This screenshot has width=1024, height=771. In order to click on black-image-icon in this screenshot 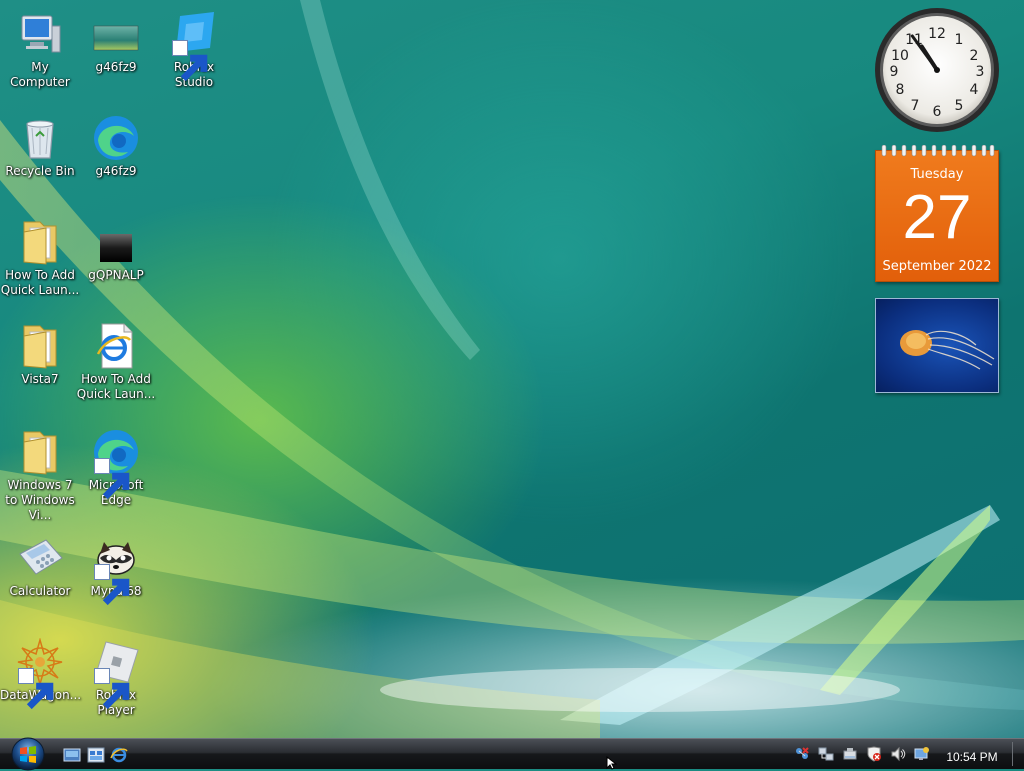, I will do `click(116, 242)`.